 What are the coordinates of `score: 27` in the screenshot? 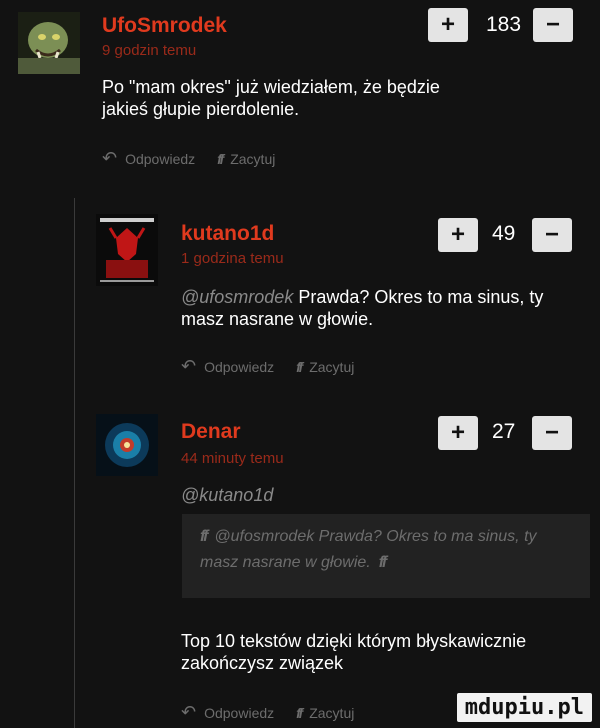 It's located at (504, 431).